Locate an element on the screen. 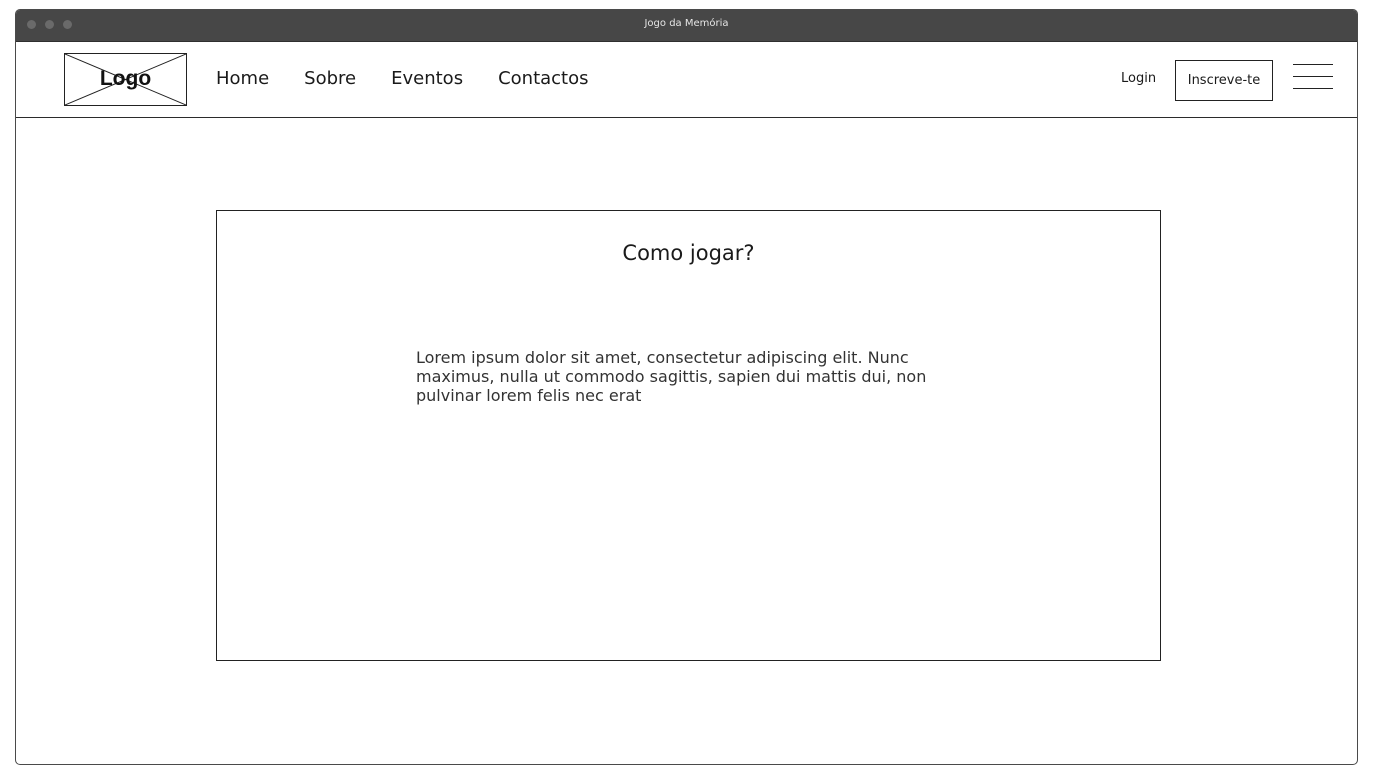  hamburger-menu-icon is located at coordinates (1313, 78).